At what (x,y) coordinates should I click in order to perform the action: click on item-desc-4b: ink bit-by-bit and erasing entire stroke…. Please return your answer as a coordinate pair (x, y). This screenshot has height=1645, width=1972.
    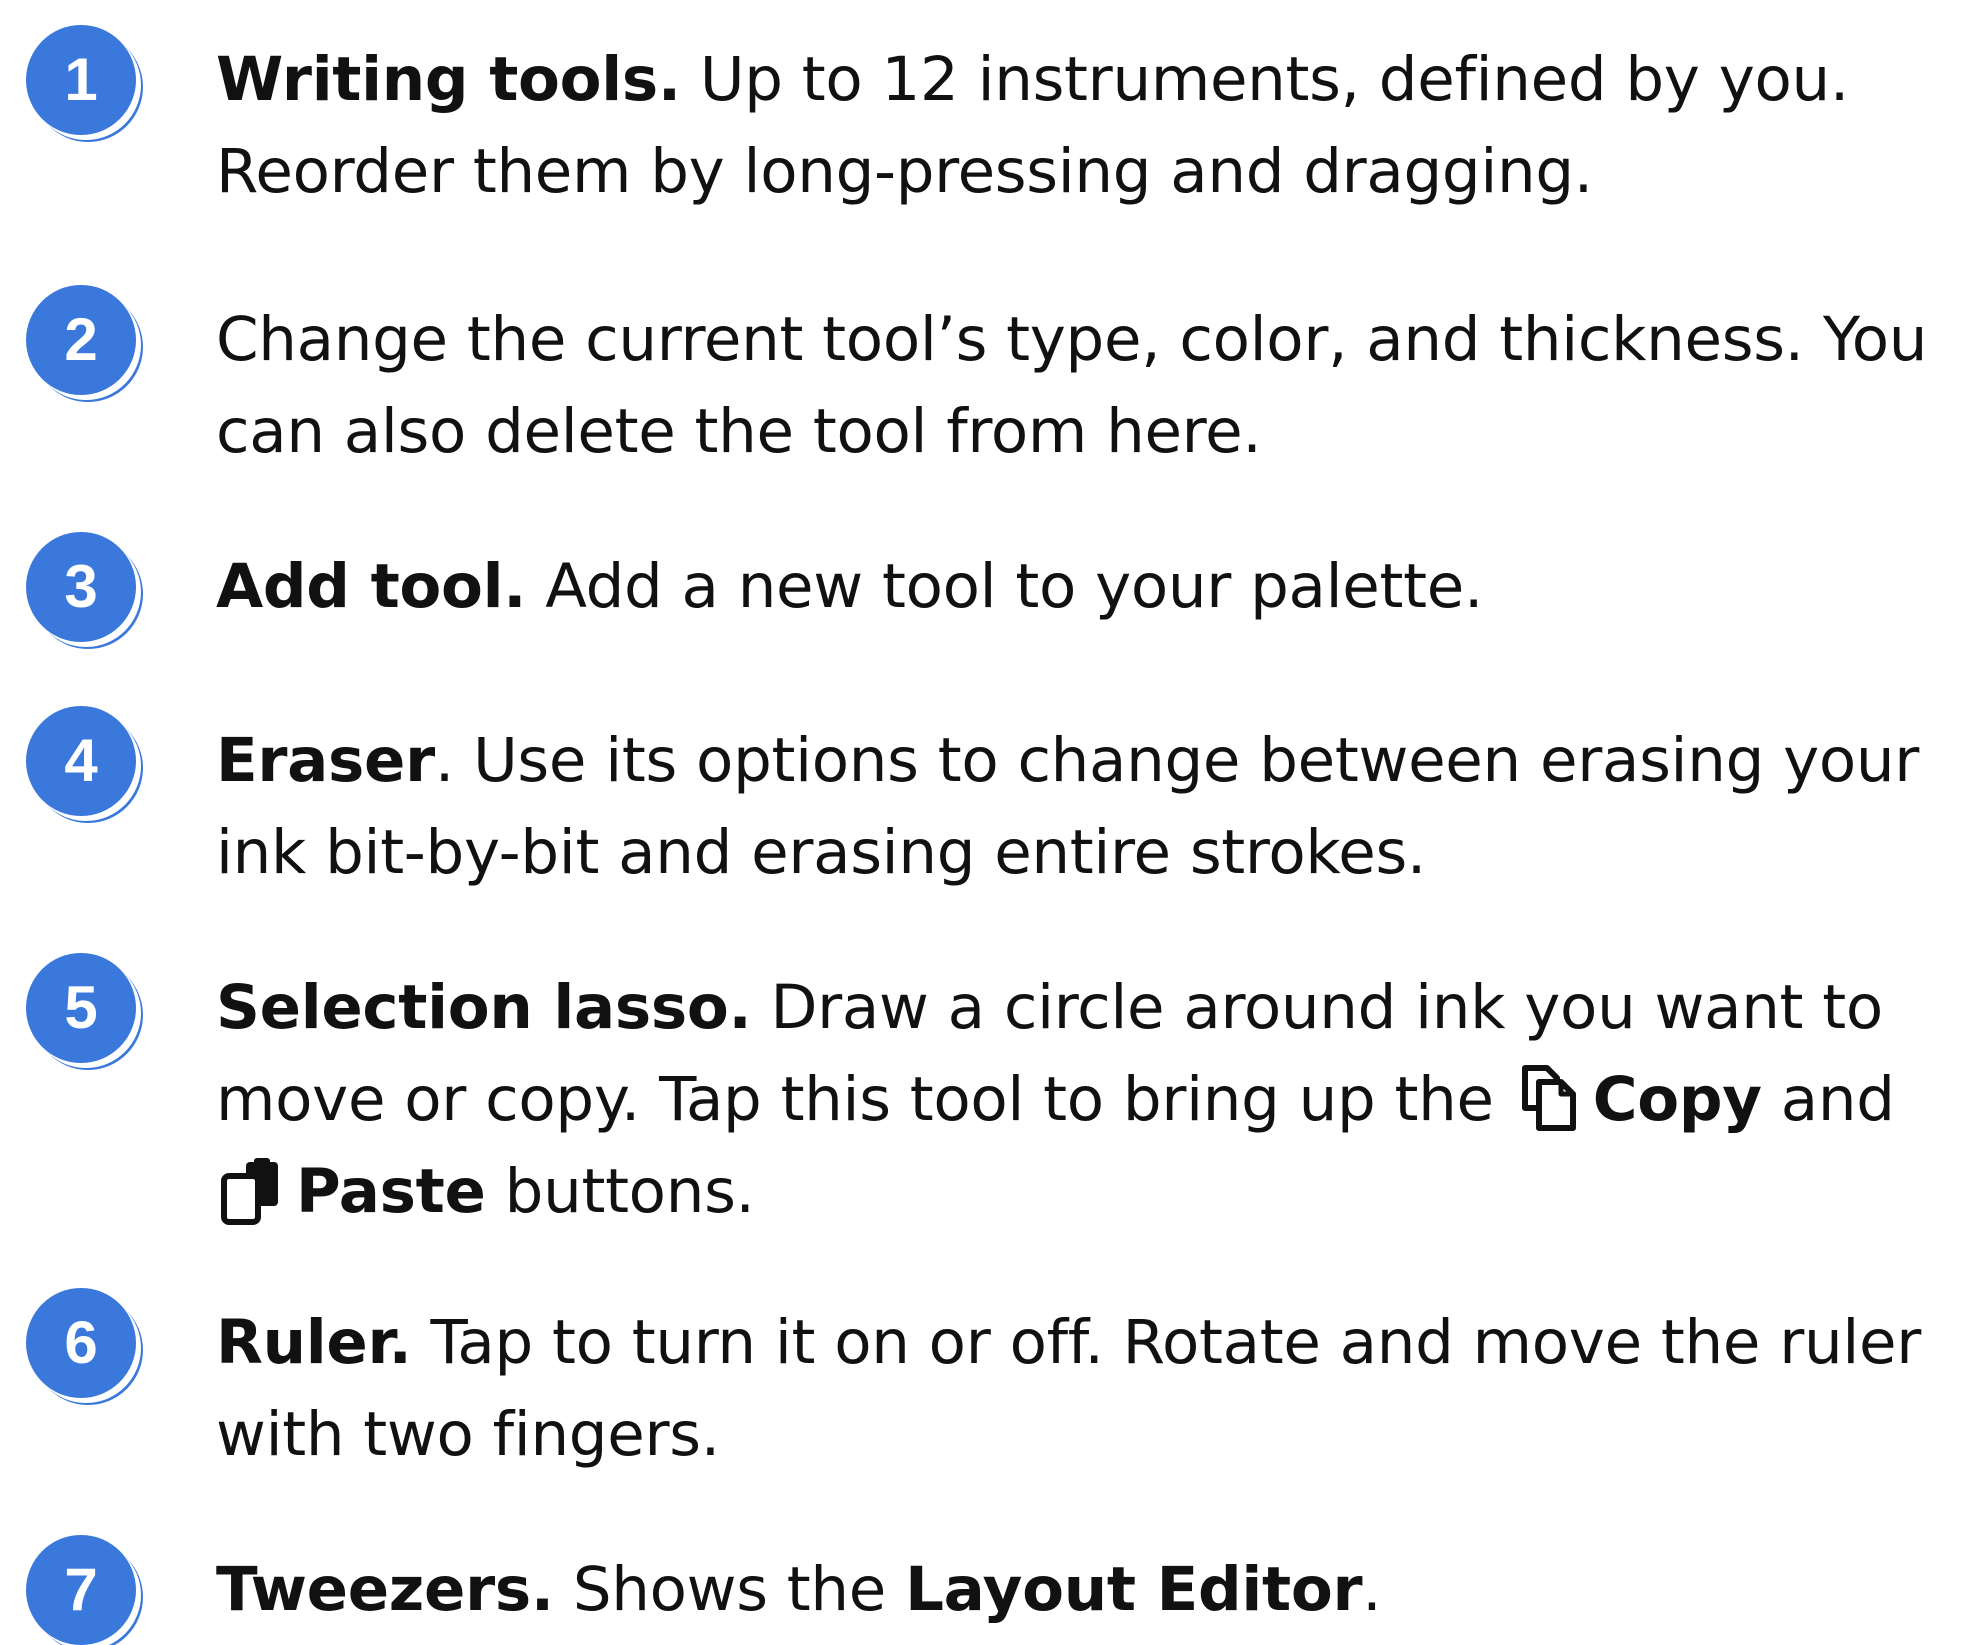
    Looking at the image, I should click on (821, 852).